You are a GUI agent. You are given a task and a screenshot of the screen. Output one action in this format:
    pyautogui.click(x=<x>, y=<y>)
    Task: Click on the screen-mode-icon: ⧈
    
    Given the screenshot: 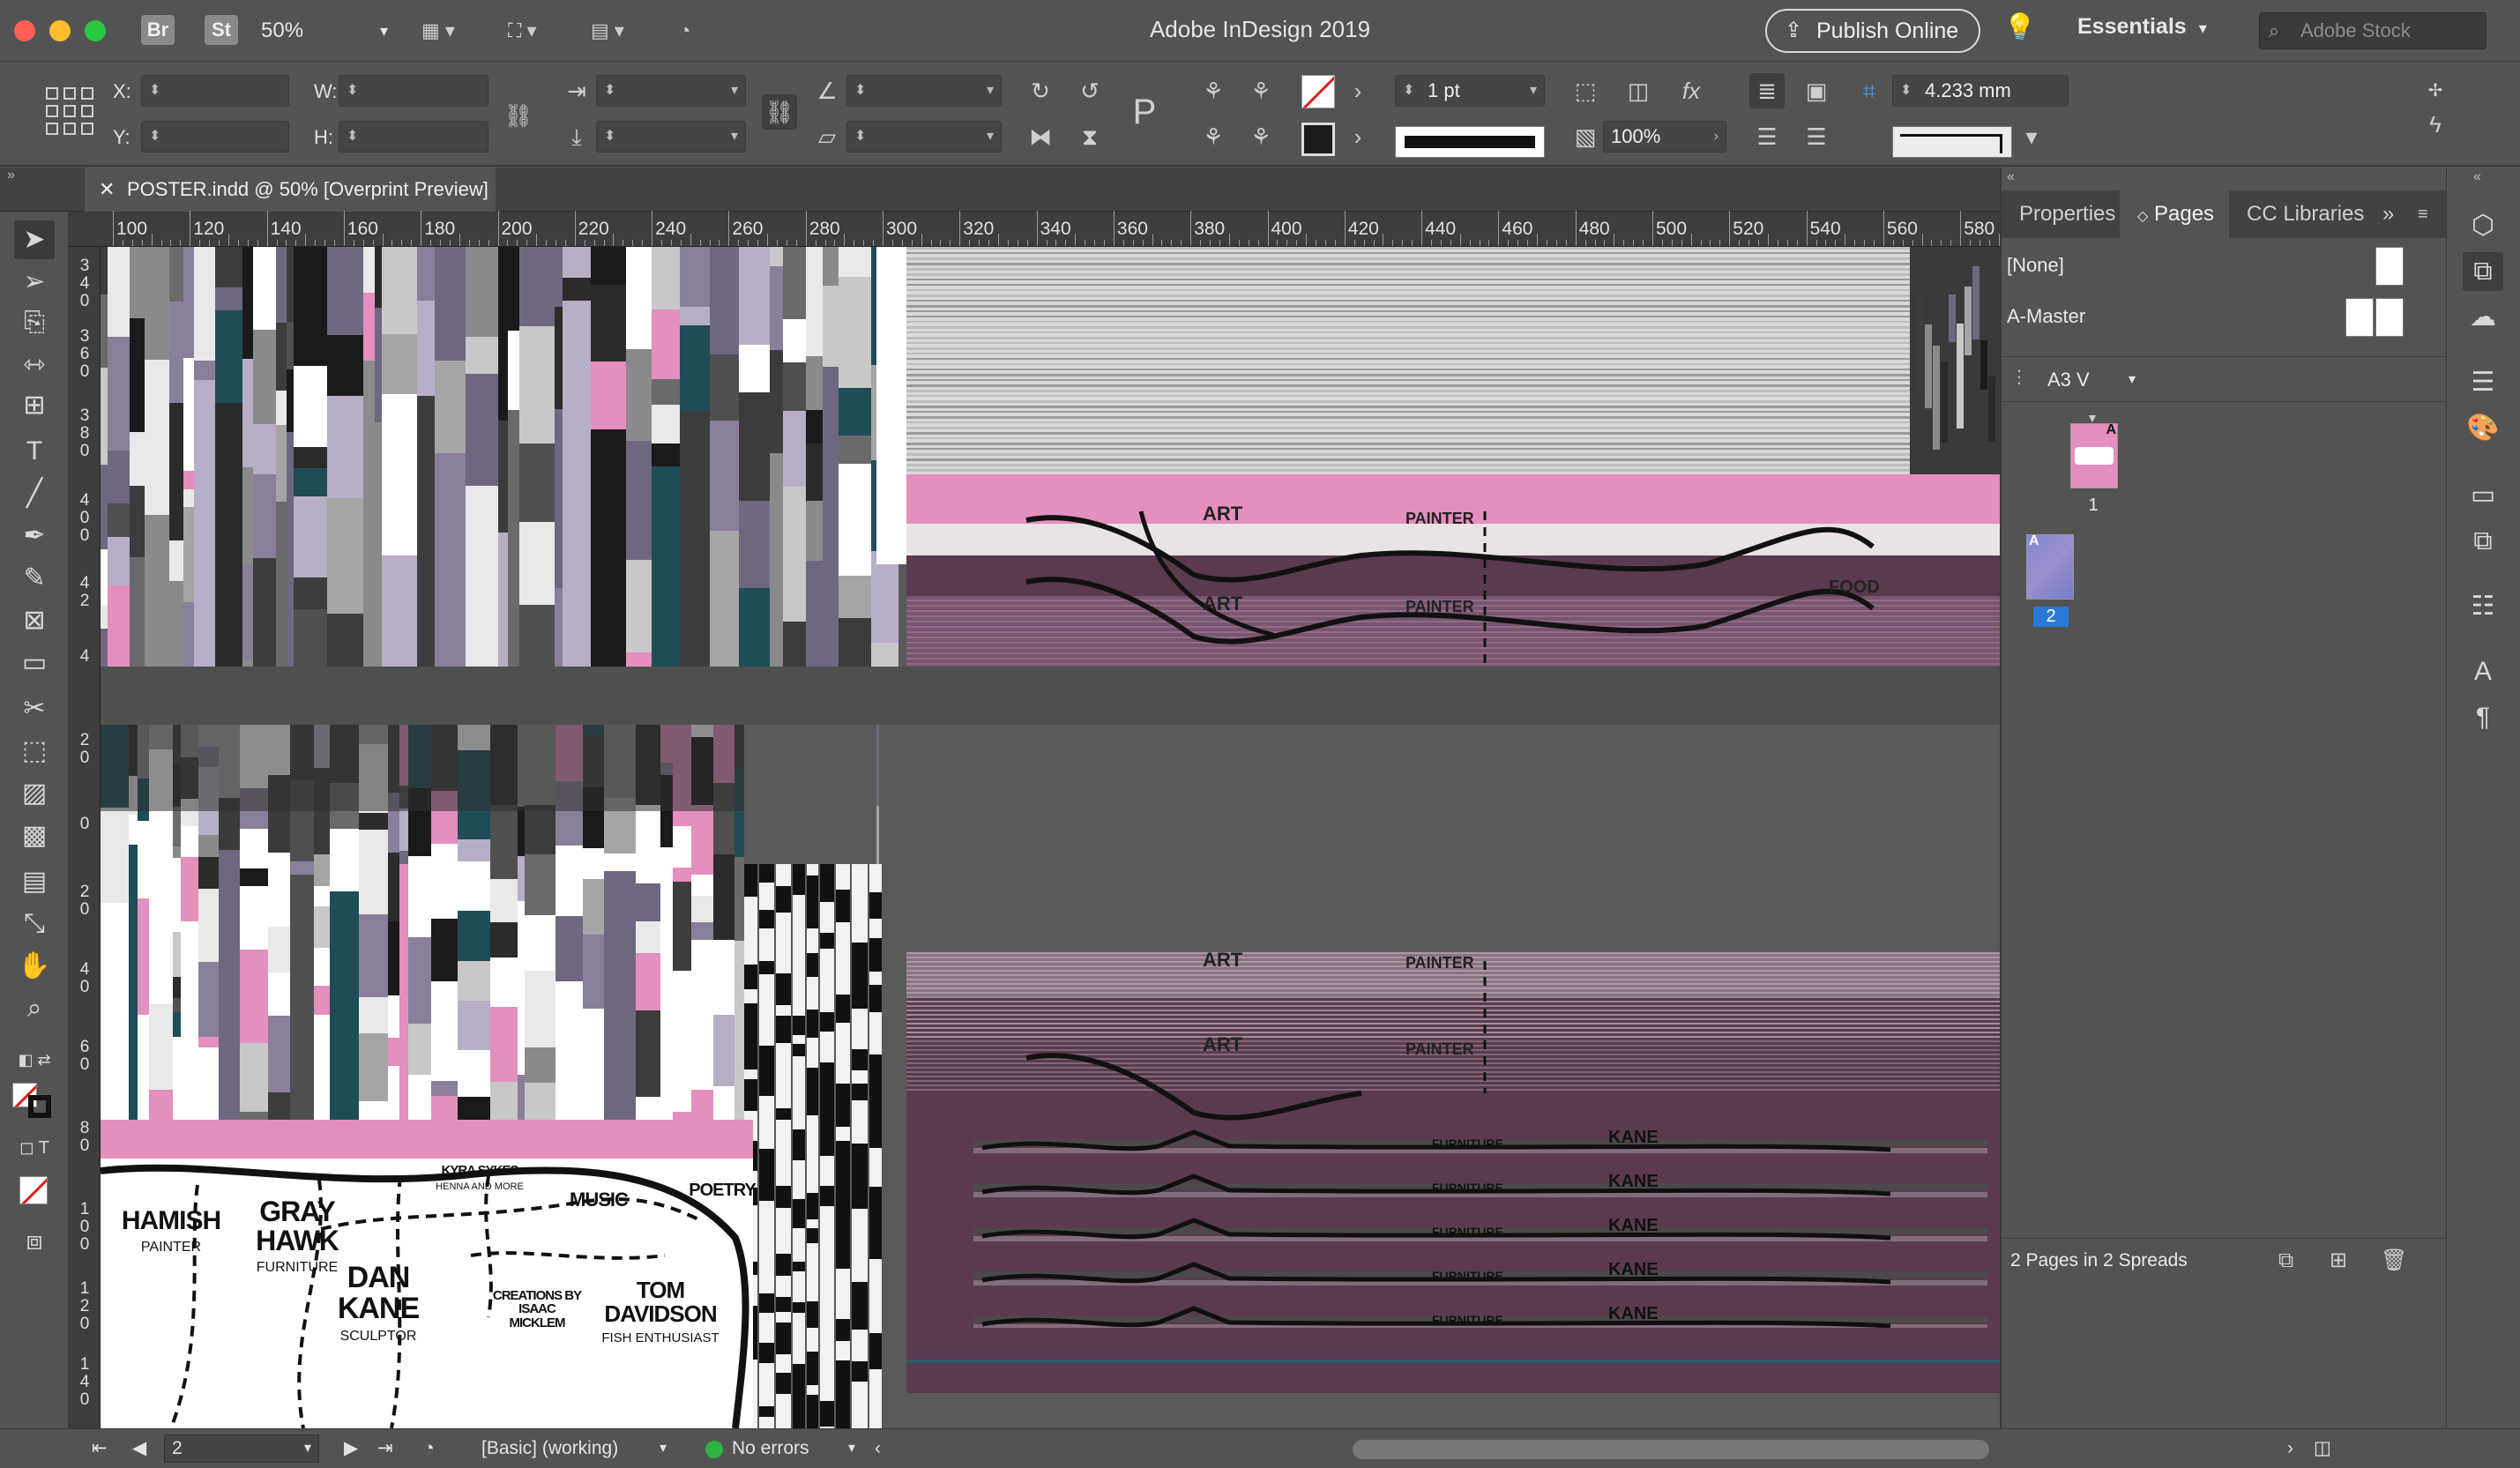 What is the action you would take?
    pyautogui.click(x=34, y=1241)
    